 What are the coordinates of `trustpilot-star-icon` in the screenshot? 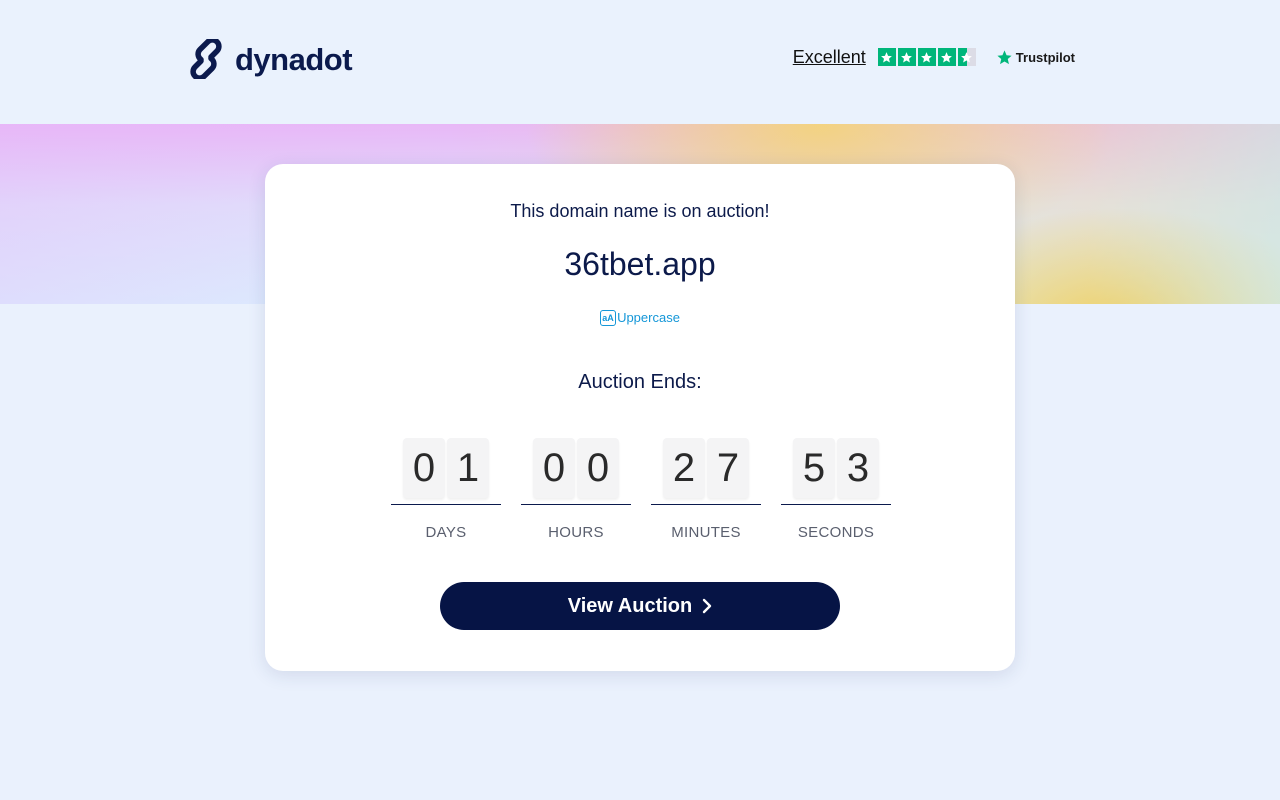 It's located at (1004, 56).